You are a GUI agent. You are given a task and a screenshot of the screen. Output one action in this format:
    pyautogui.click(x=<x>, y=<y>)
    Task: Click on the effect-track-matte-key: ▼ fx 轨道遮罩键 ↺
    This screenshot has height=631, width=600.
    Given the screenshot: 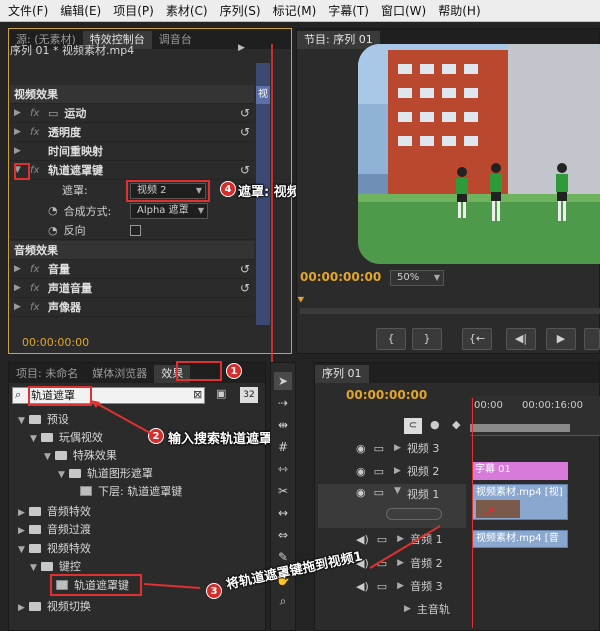 What is the action you would take?
    pyautogui.click(x=132, y=170)
    